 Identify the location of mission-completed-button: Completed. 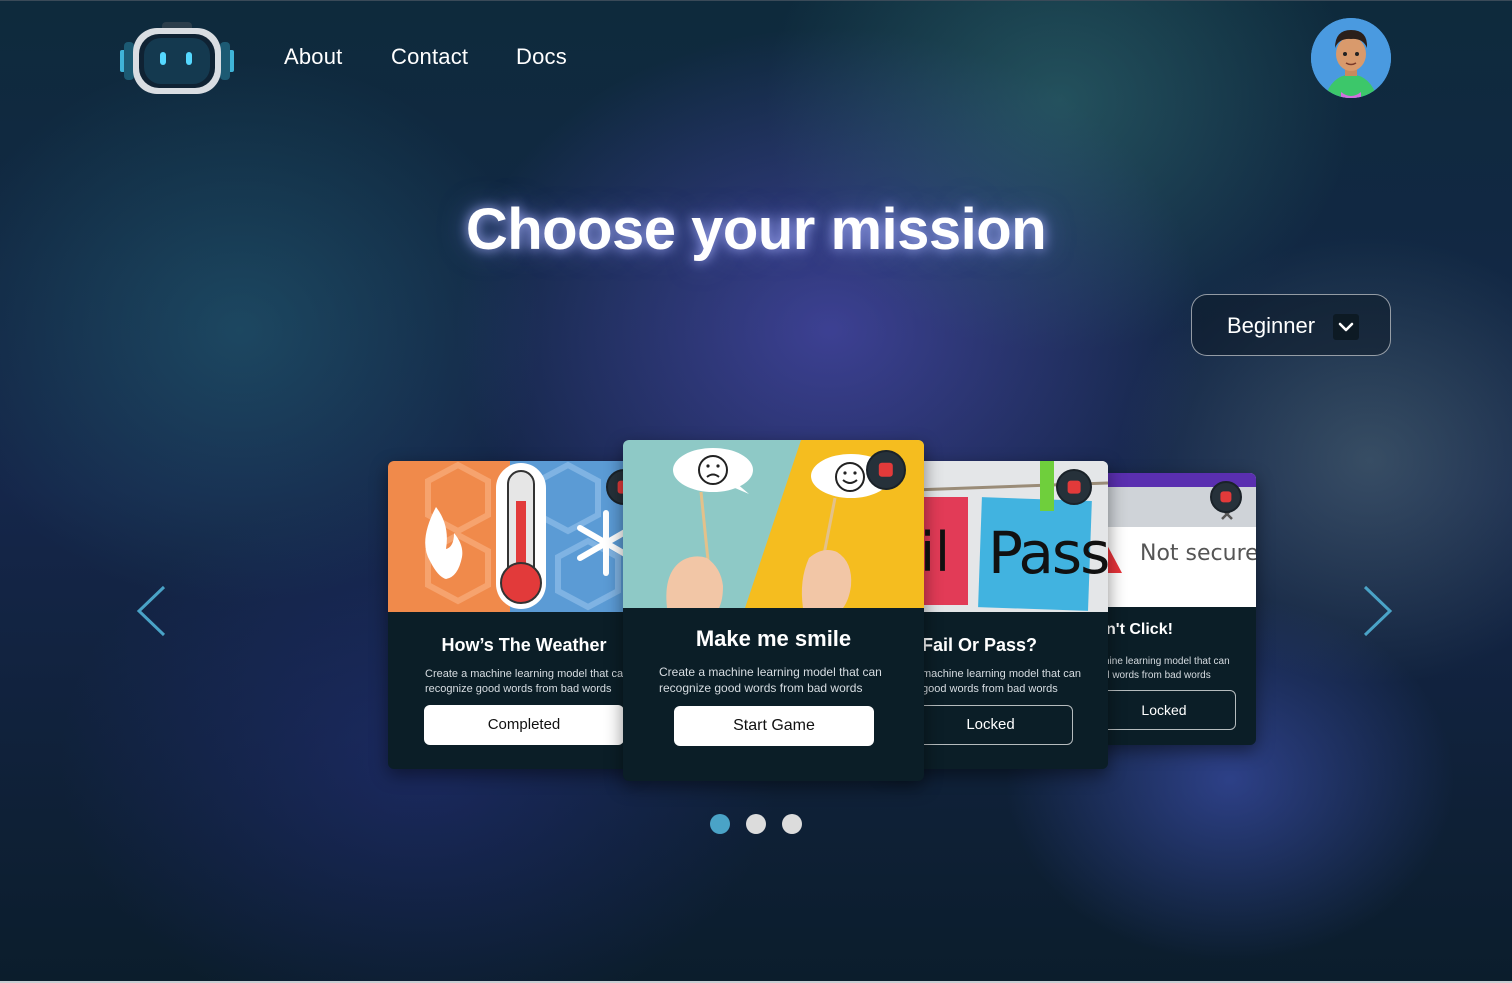
(524, 725).